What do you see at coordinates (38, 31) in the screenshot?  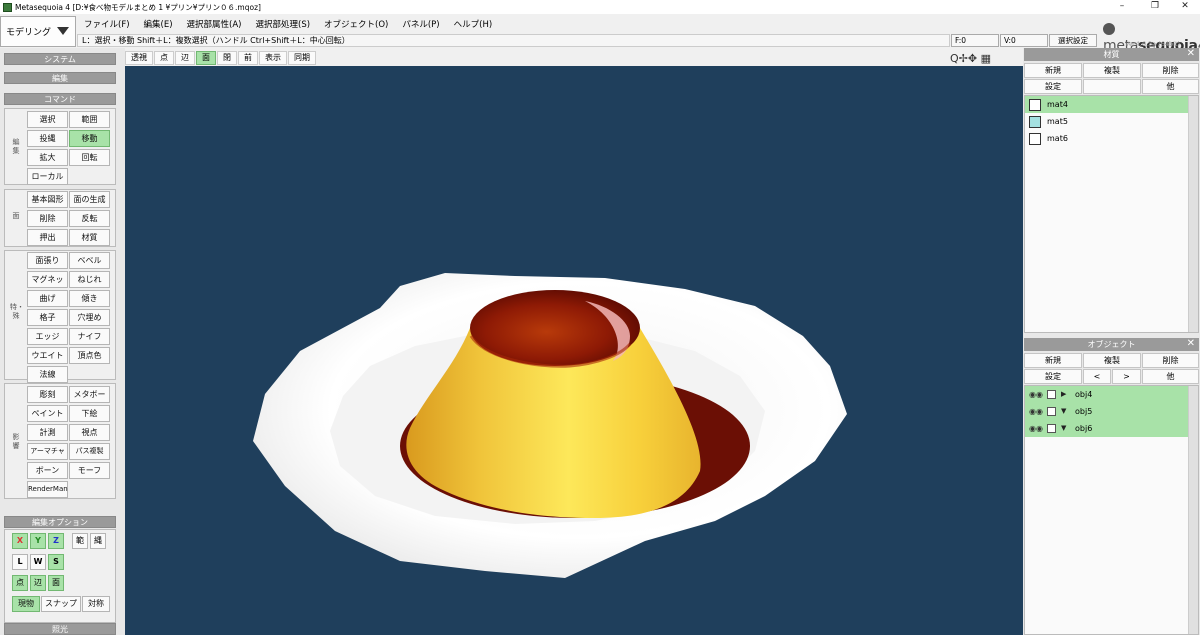 I see `mode-select: モデリング` at bounding box center [38, 31].